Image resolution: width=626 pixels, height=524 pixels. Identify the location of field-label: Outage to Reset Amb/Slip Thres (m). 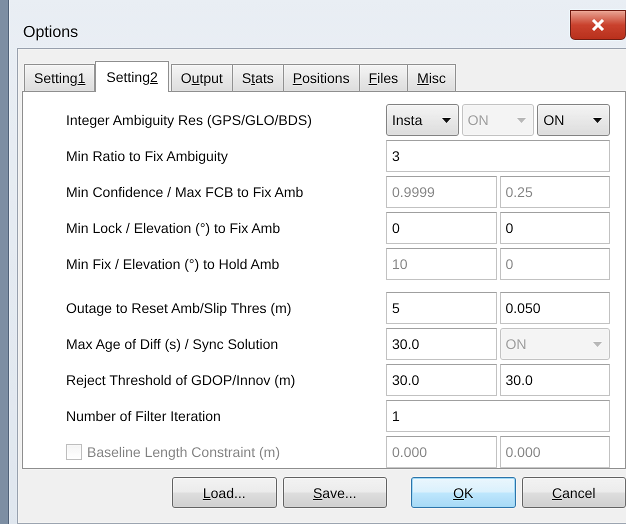
(179, 308).